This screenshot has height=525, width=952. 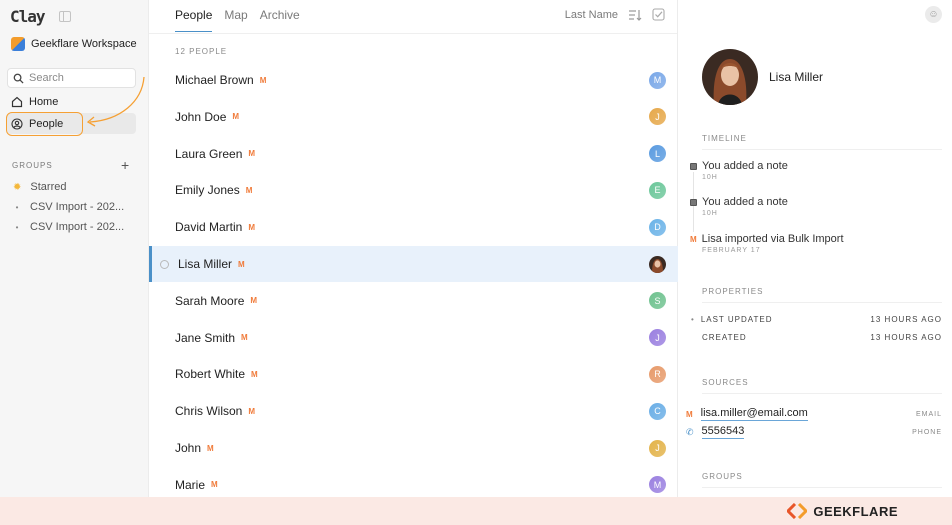 I want to click on person-name-cell: Robert White M, so click(x=216, y=374).